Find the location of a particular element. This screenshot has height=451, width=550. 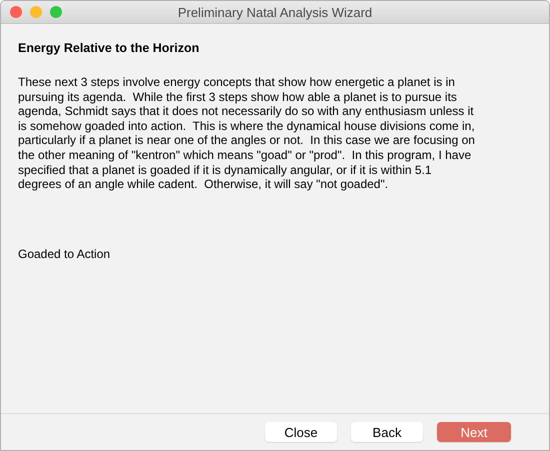

wizard-button: Back is located at coordinates (387, 432).